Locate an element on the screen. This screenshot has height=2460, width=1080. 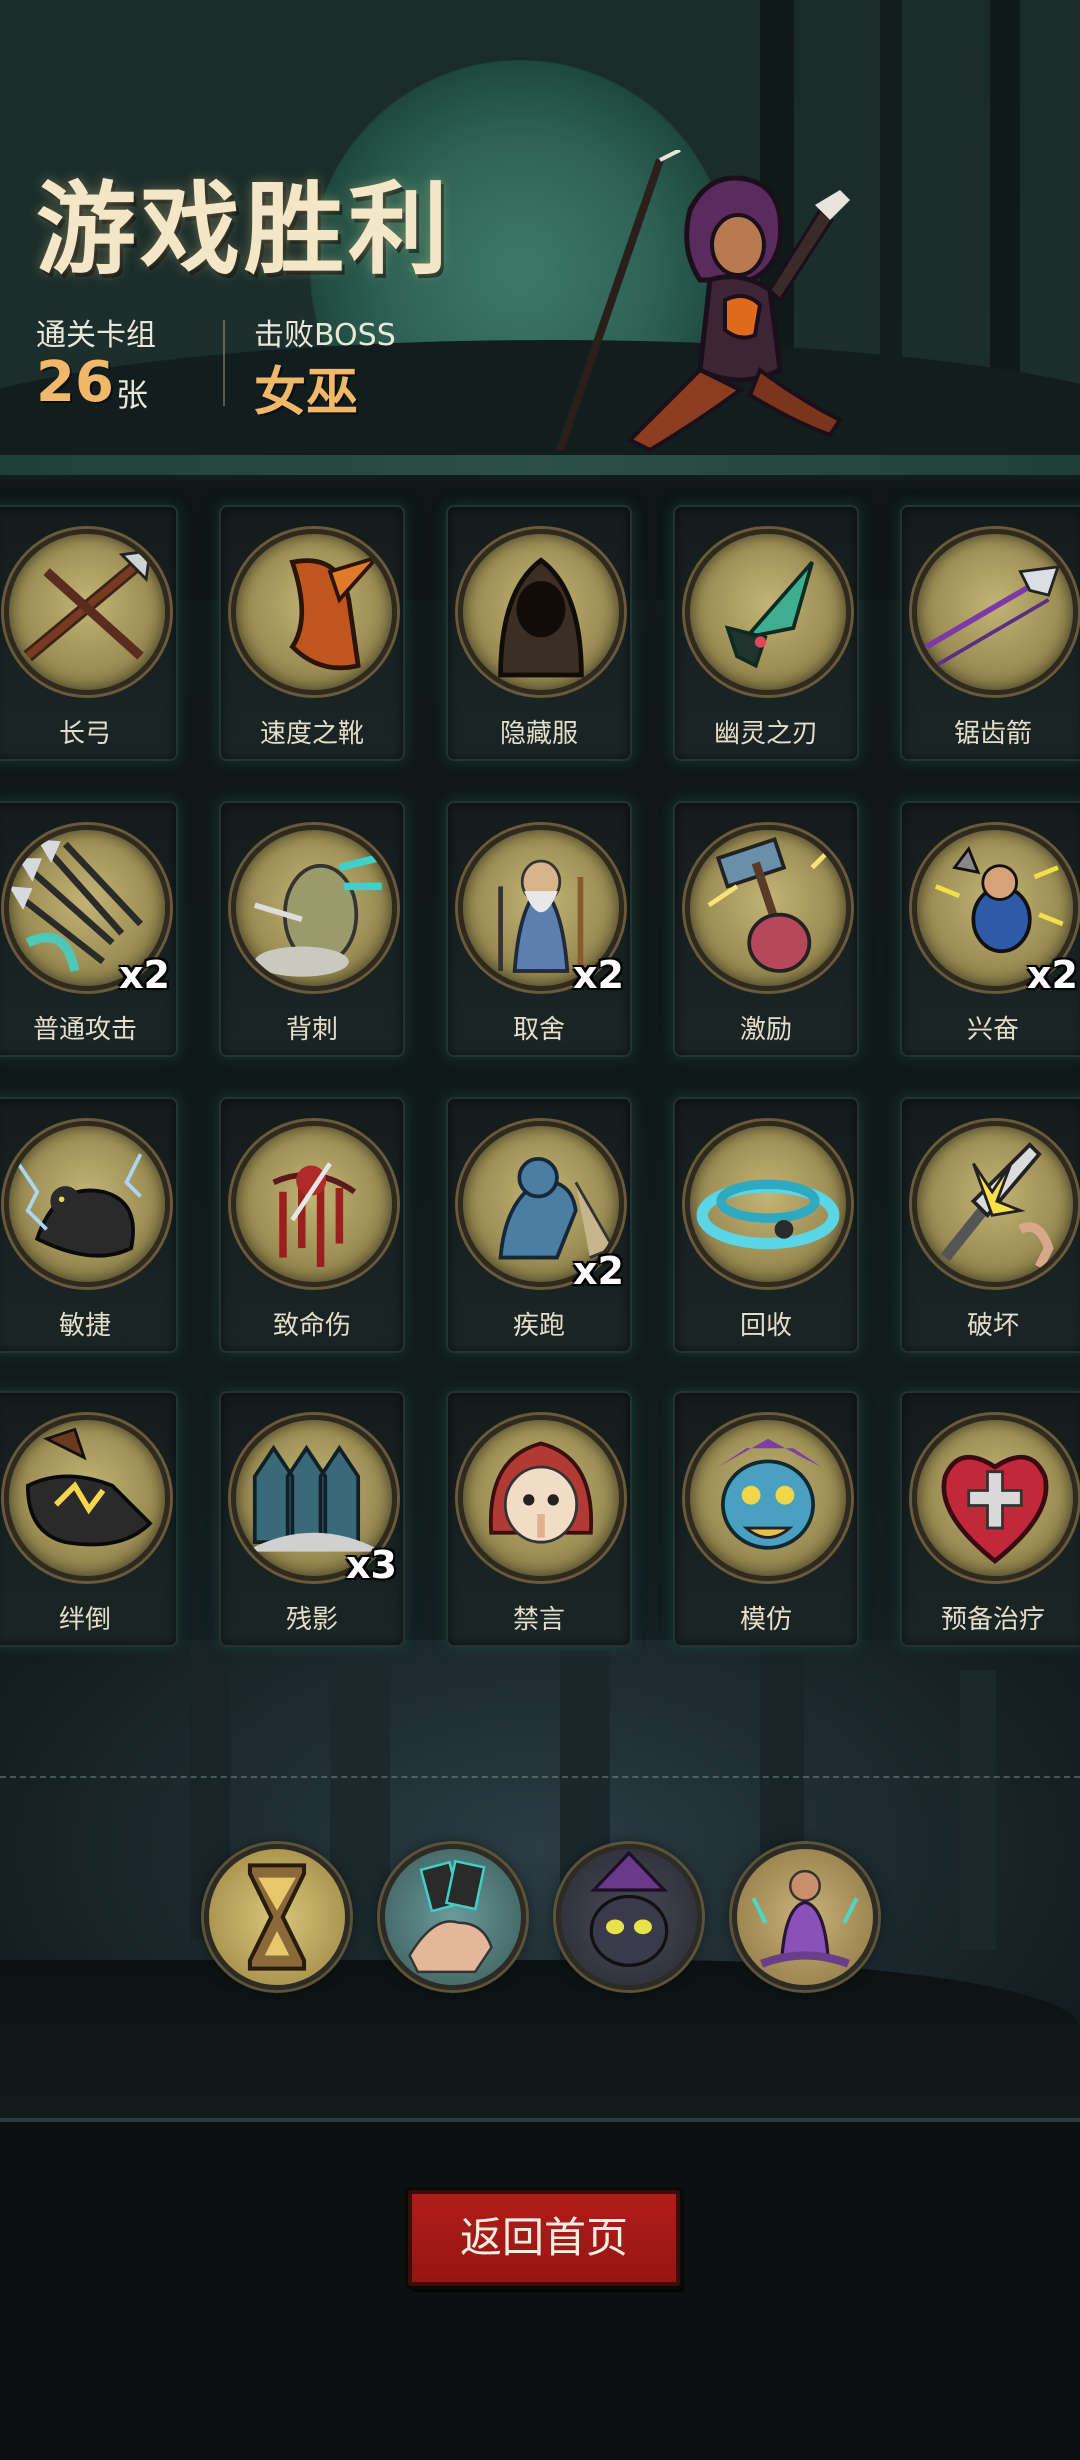
card-label: 速度之靴 is located at coordinates (311, 734).